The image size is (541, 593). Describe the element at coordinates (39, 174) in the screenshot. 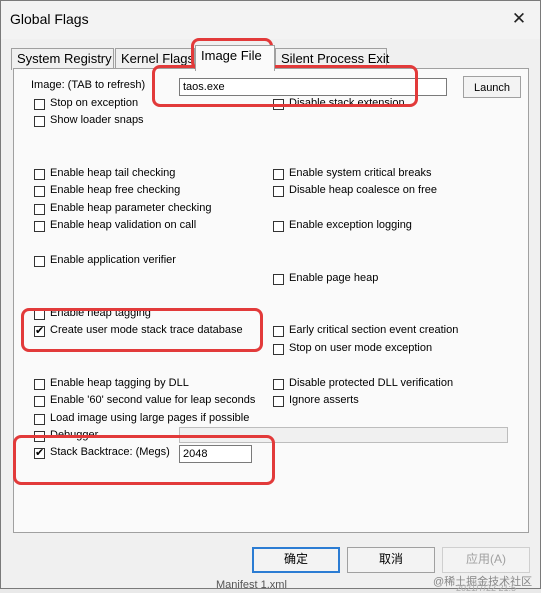

I see `heap-tail-checkbox` at that location.